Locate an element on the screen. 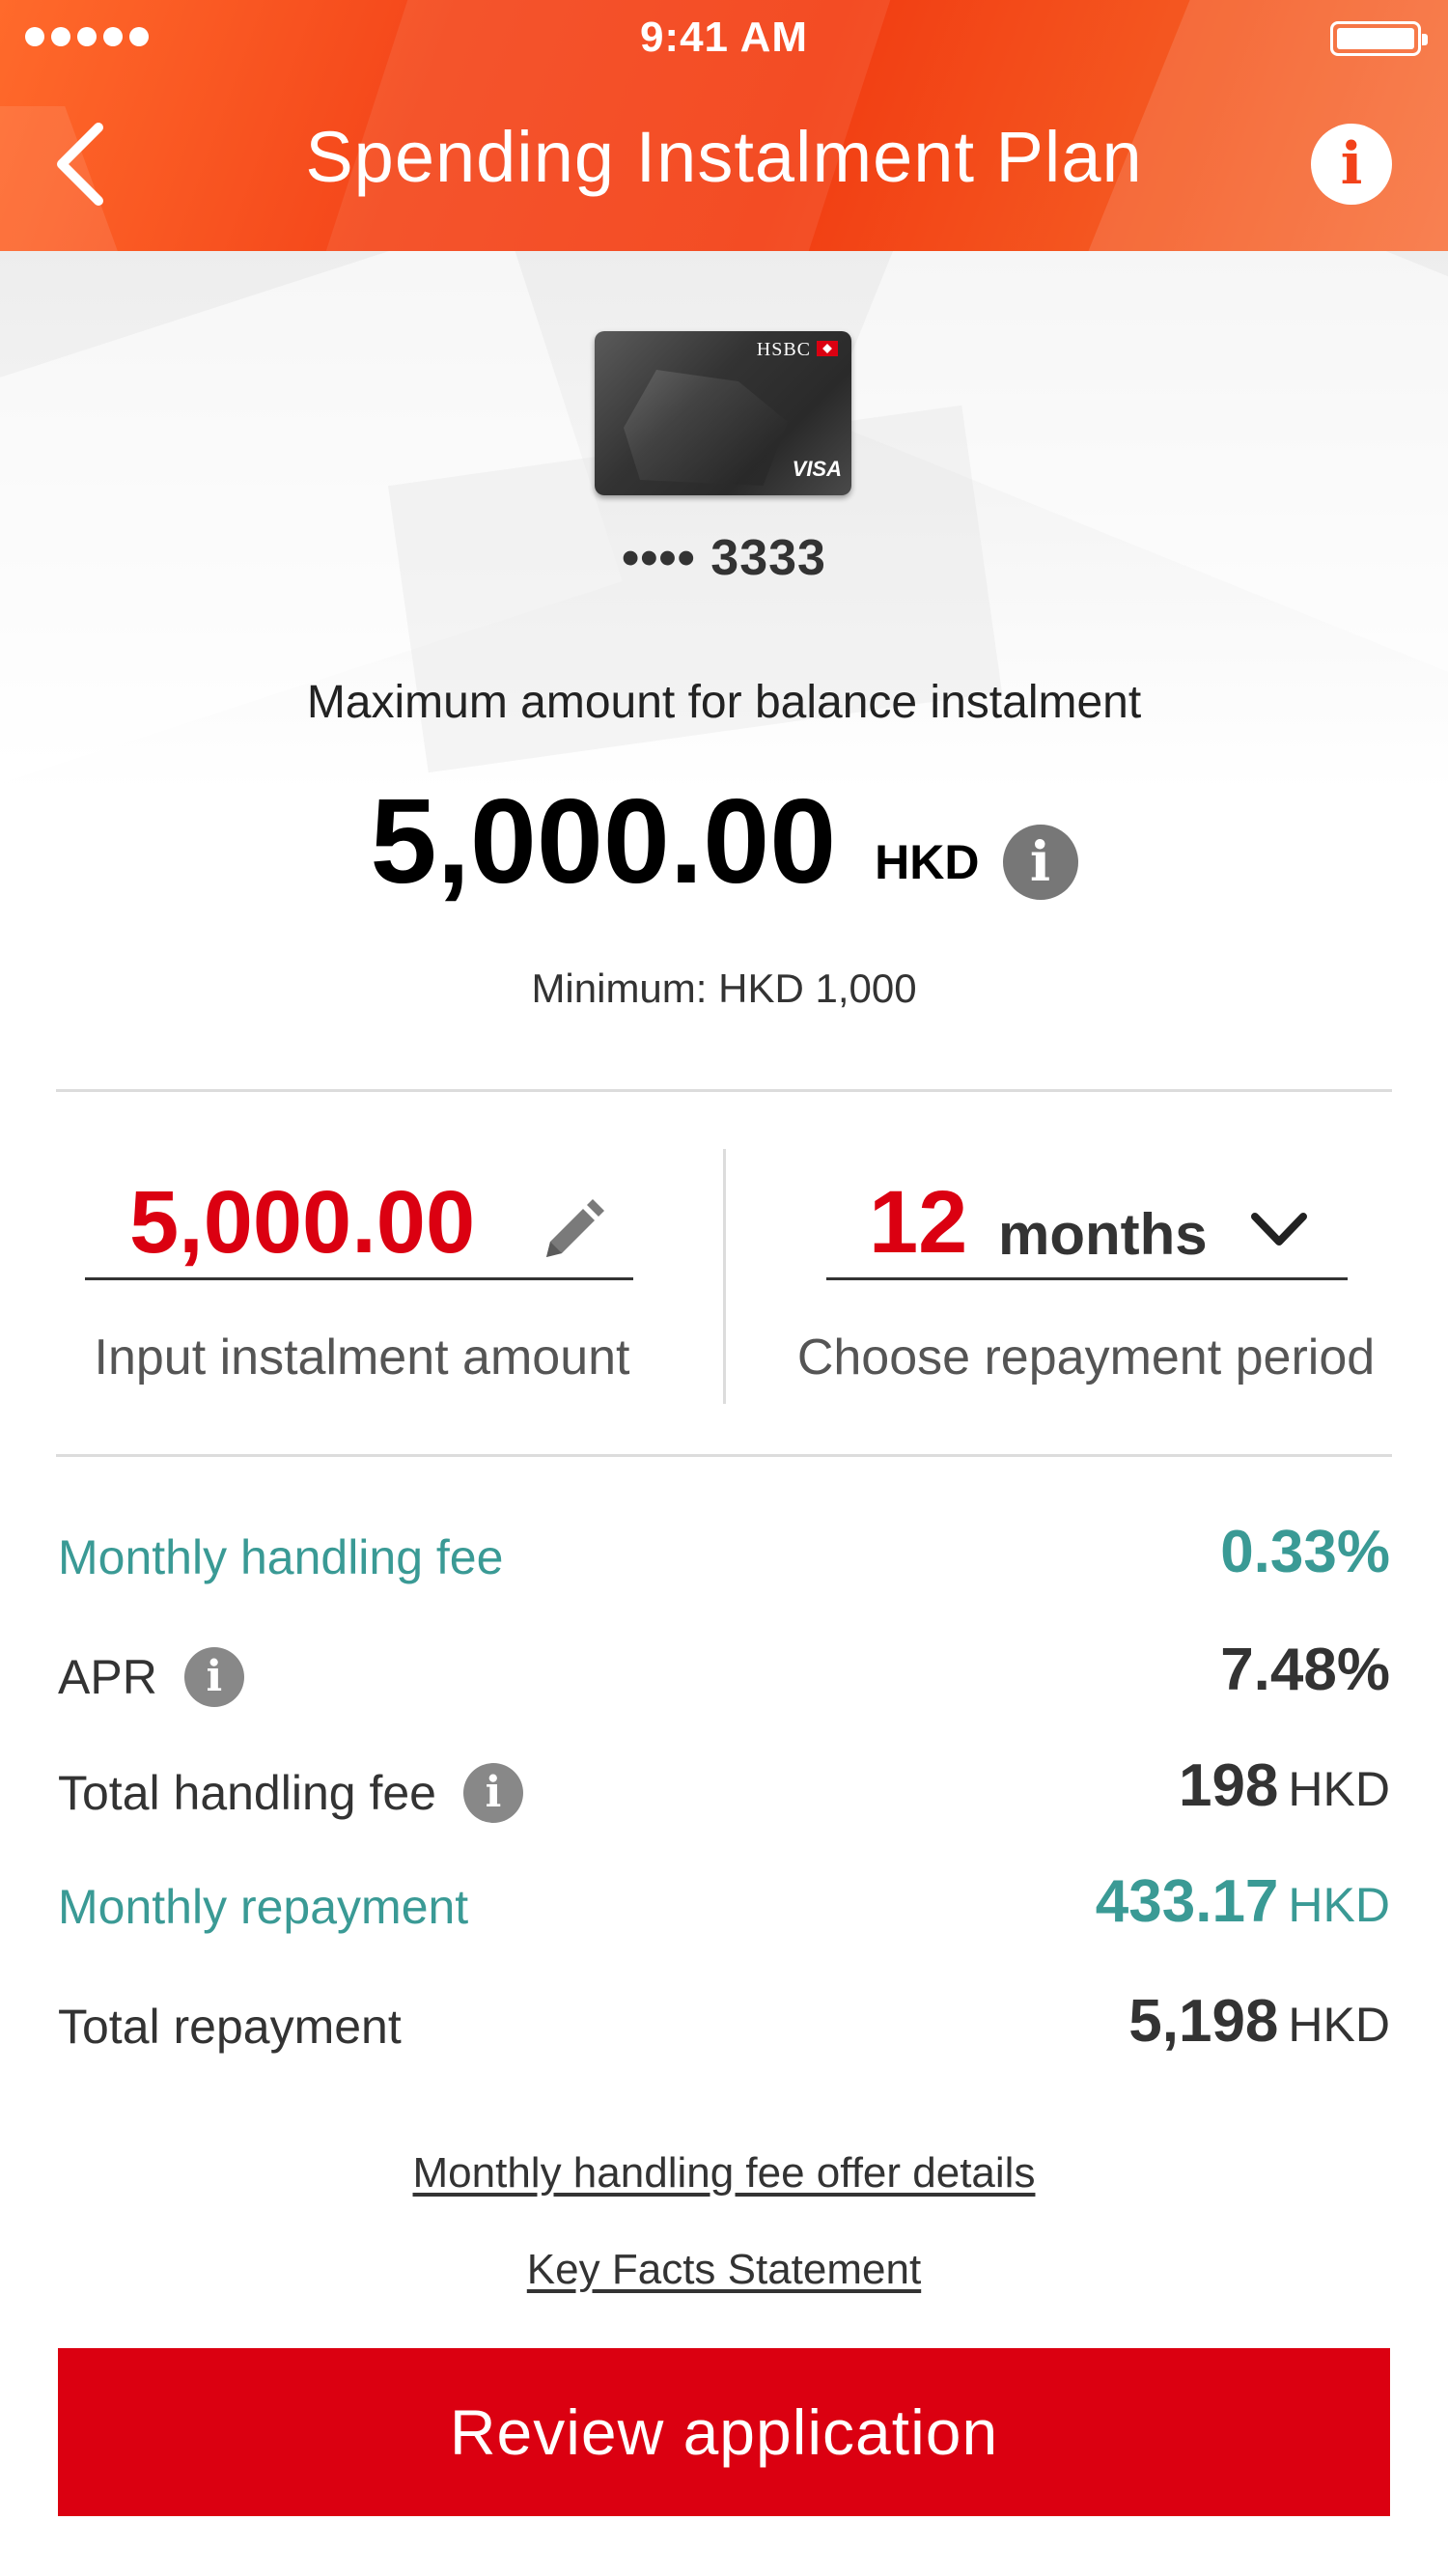 The height and width of the screenshot is (2576, 1448). monthly-repayment-value: 433.17 is located at coordinates (1187, 1902).